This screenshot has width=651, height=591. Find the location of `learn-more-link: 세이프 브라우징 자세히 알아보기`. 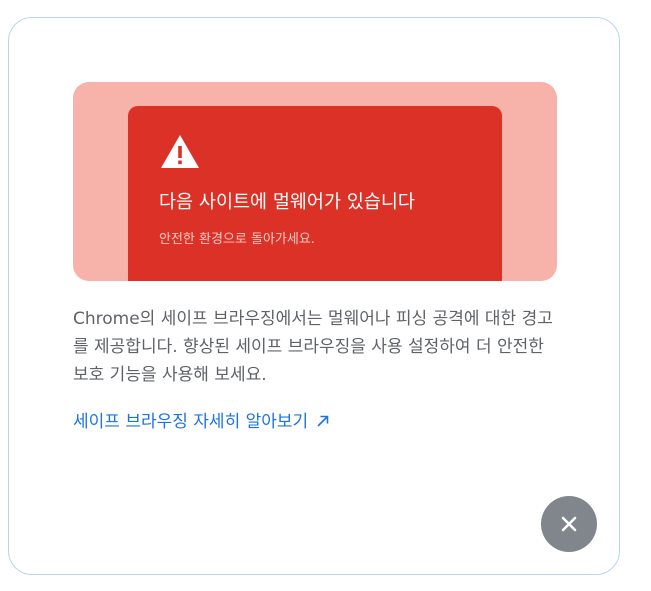

learn-more-link: 세이프 브라우징 자세히 알아보기 is located at coordinates (201, 419).